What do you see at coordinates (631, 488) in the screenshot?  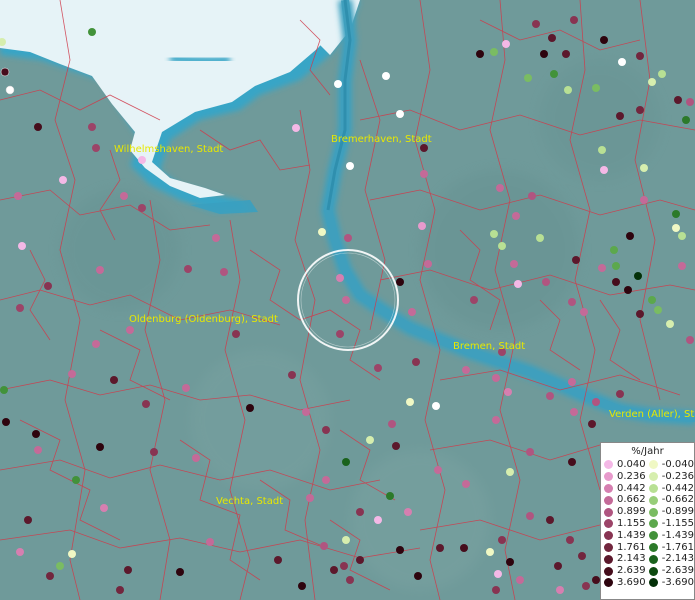 I see `legend-positive-label: 0.442` at bounding box center [631, 488].